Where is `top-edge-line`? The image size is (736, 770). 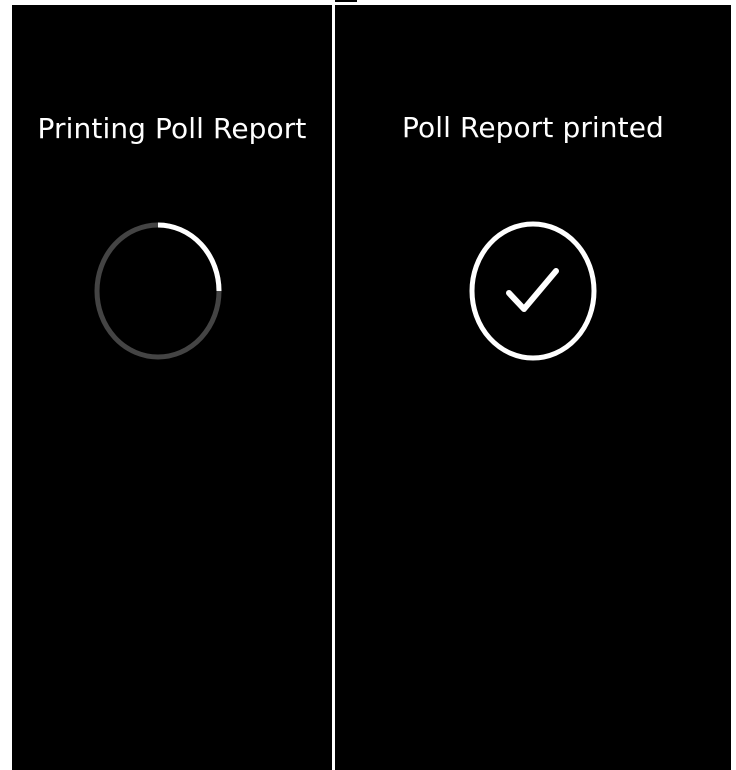
top-edge-line is located at coordinates (346, 1).